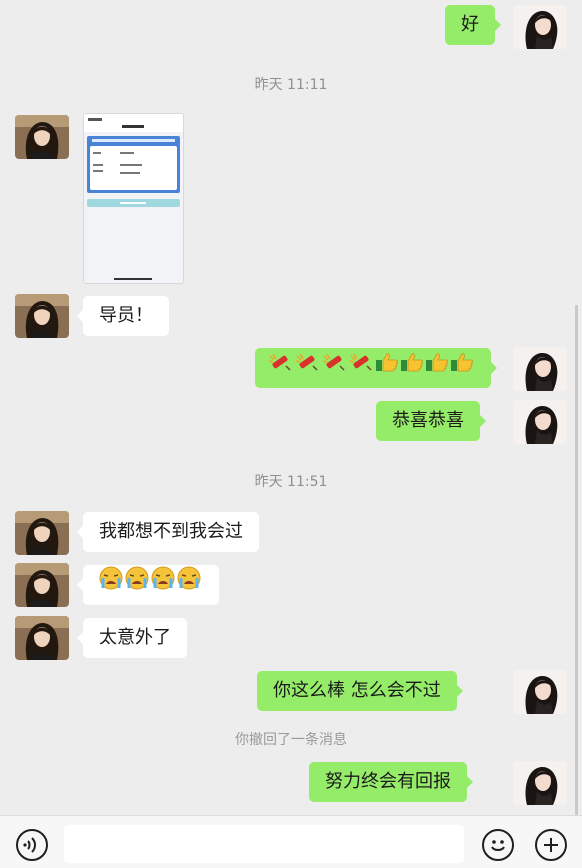  I want to click on message-bubble-out, so click(376, 368).